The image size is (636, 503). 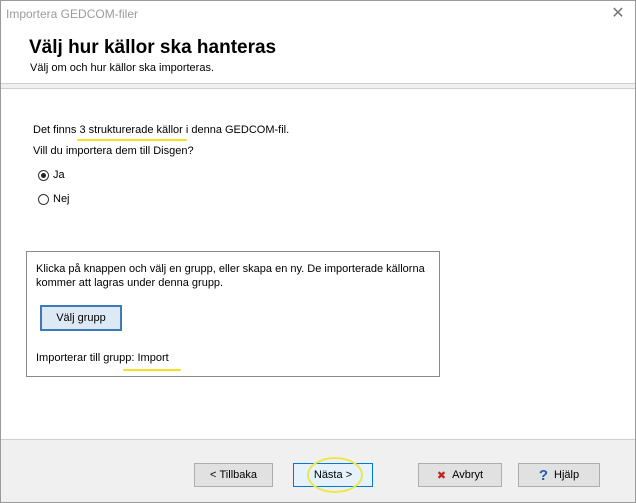 What do you see at coordinates (559, 475) in the screenshot?
I see `help-button: ? Hjälp` at bounding box center [559, 475].